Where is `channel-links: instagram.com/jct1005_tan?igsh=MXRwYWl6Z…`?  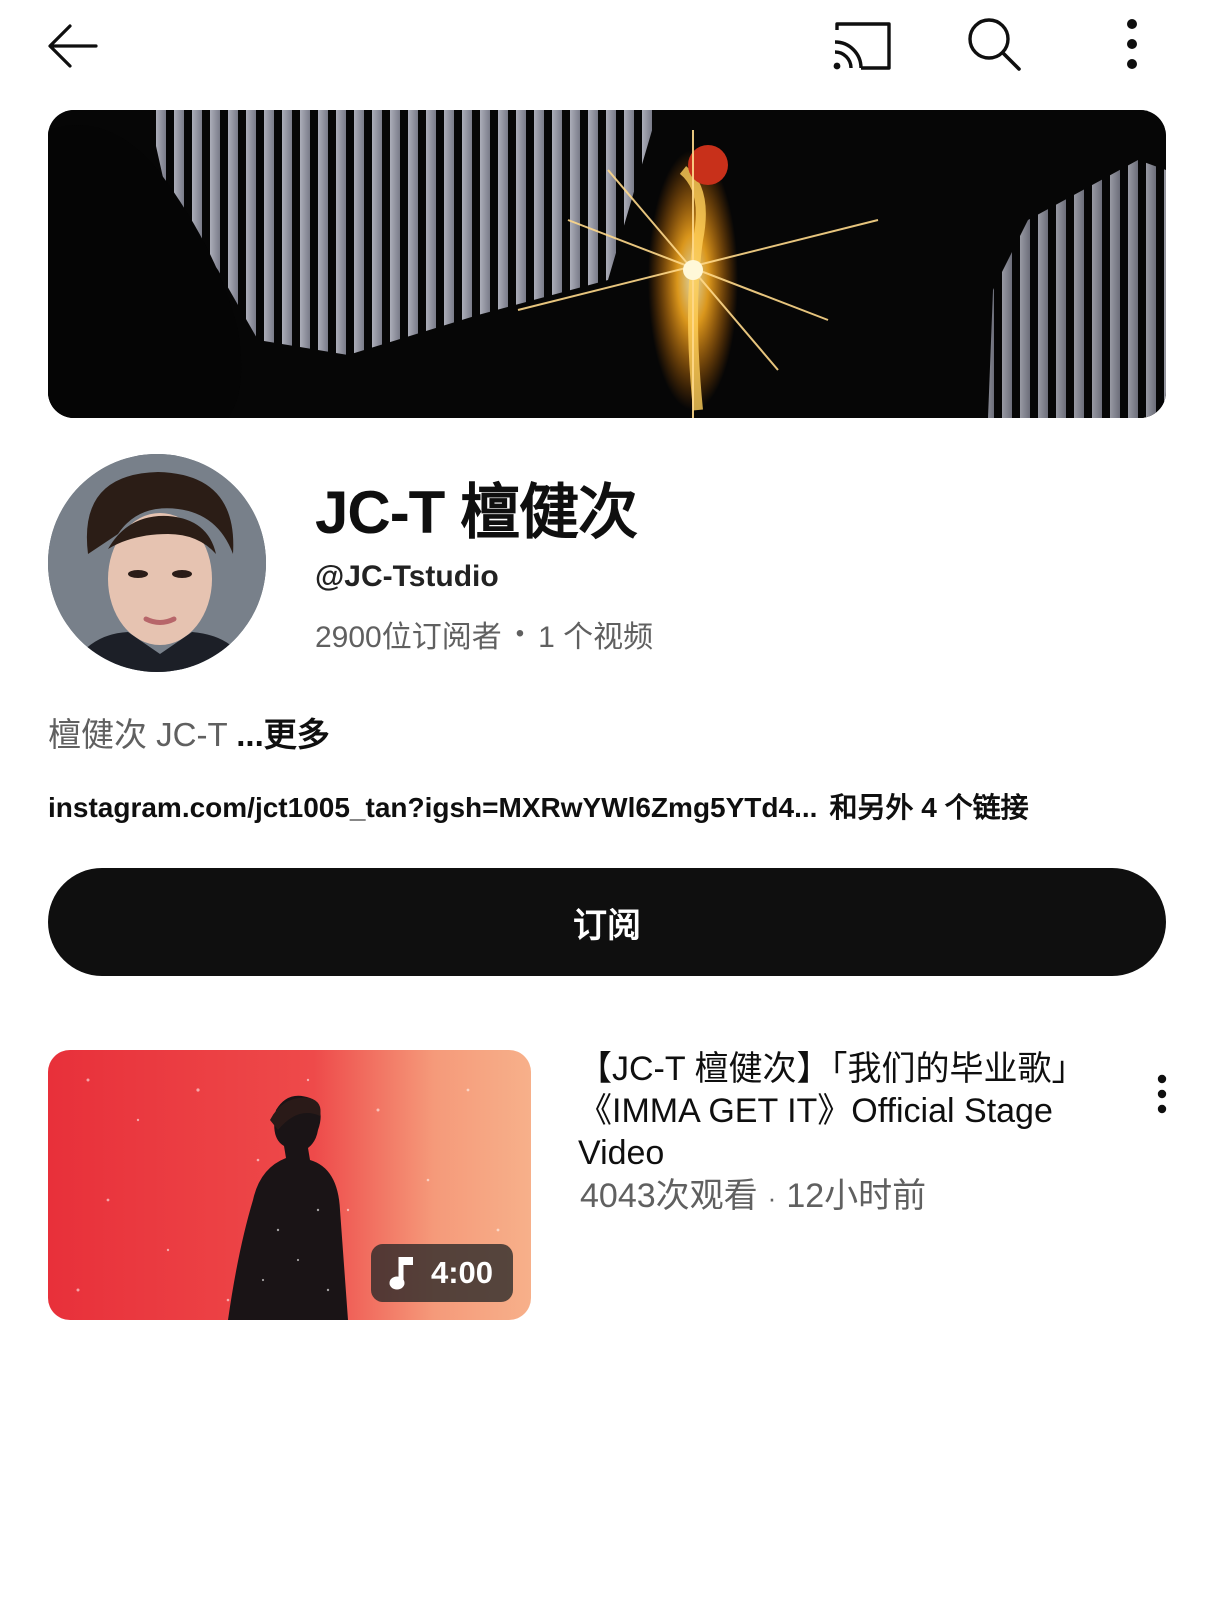 channel-links: instagram.com/jct1005_tan?igsh=MXRwYWl6Z… is located at coordinates (613, 806).